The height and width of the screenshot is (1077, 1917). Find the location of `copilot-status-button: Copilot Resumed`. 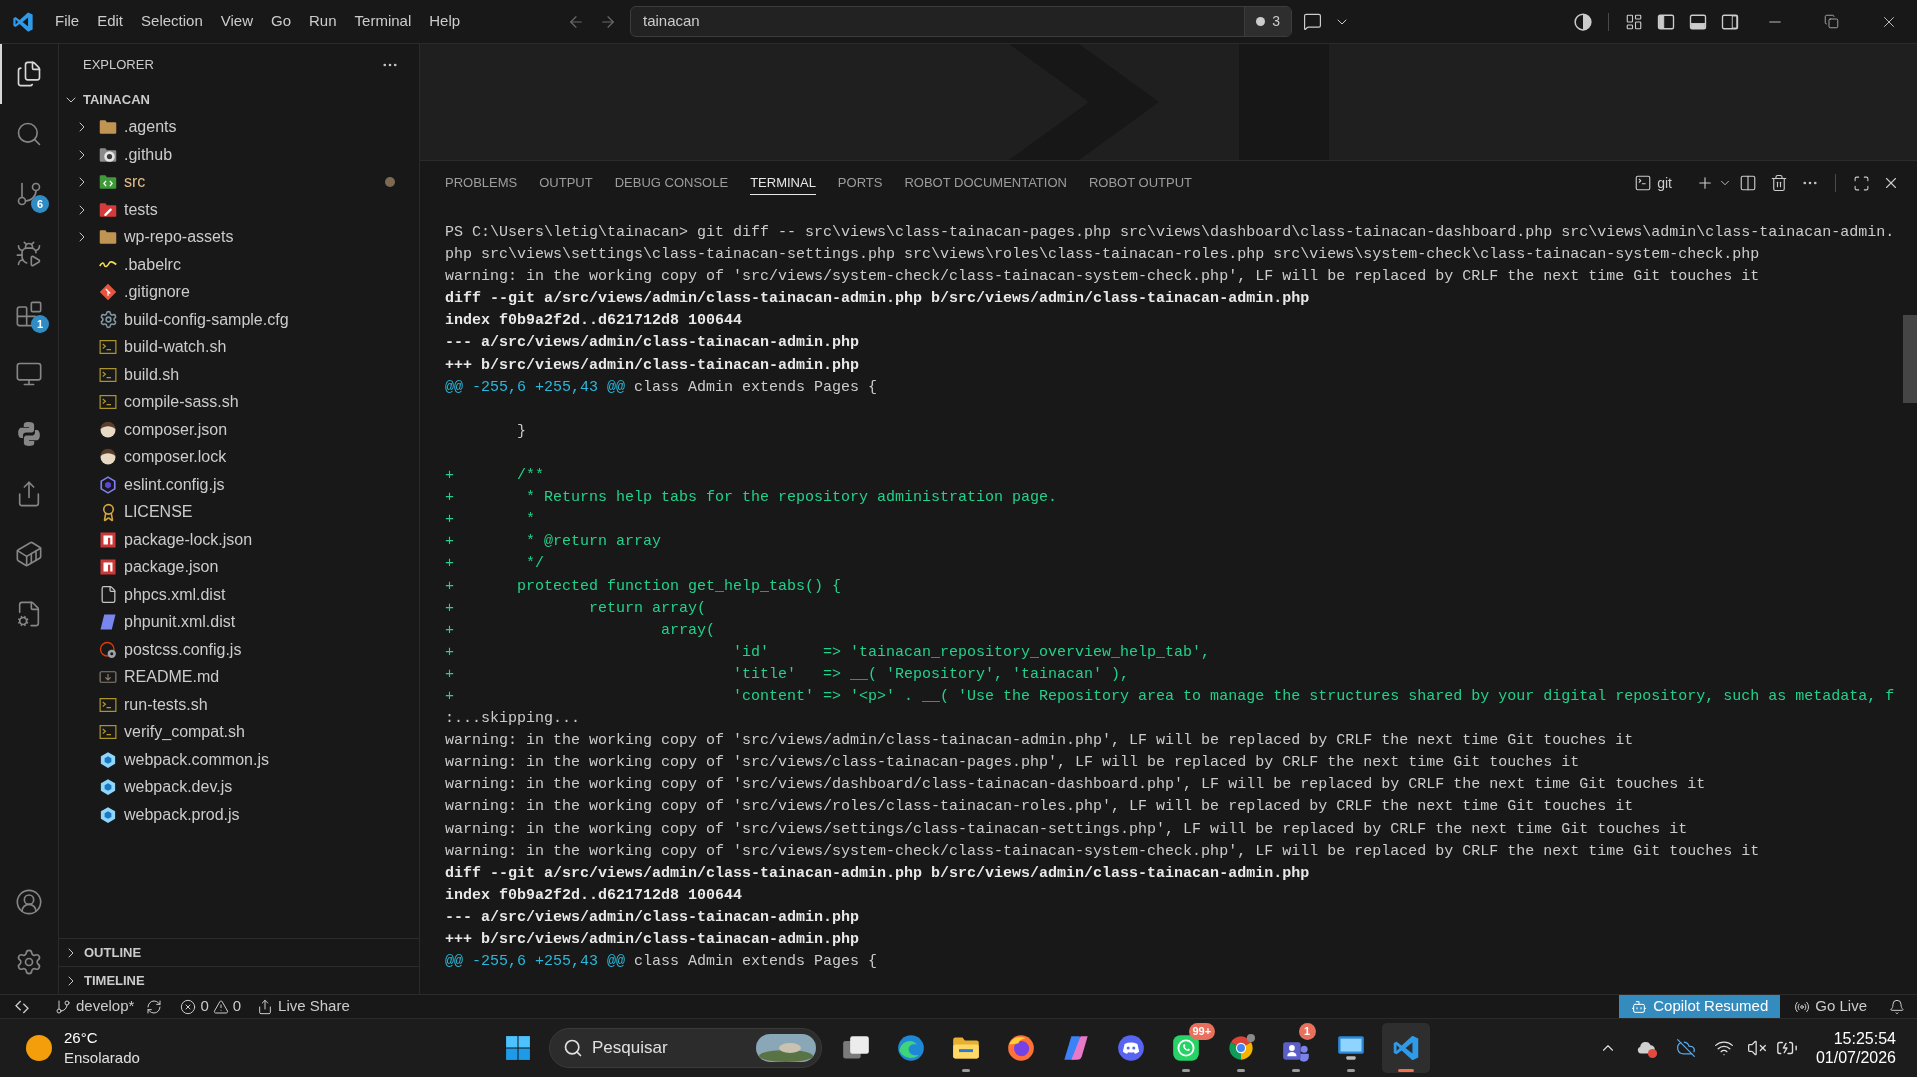

copilot-status-button: Copilot Resumed is located at coordinates (1700, 1006).